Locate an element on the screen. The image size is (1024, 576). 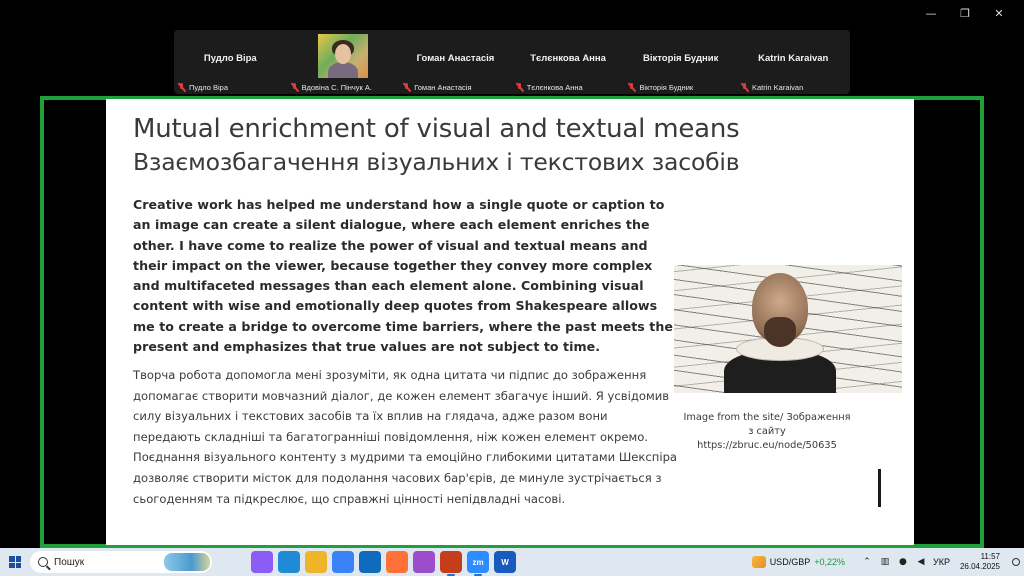
search-highlight-image is located at coordinates (187, 562).